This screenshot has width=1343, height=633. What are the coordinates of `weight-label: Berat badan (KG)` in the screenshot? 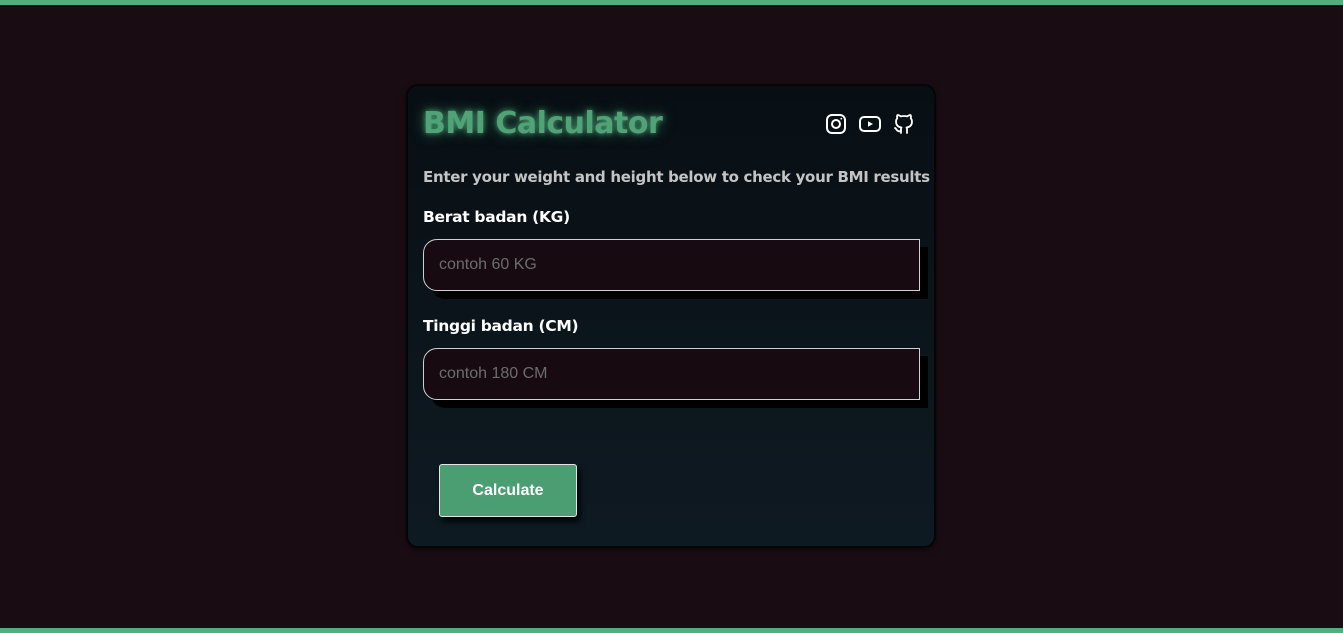 It's located at (496, 217).